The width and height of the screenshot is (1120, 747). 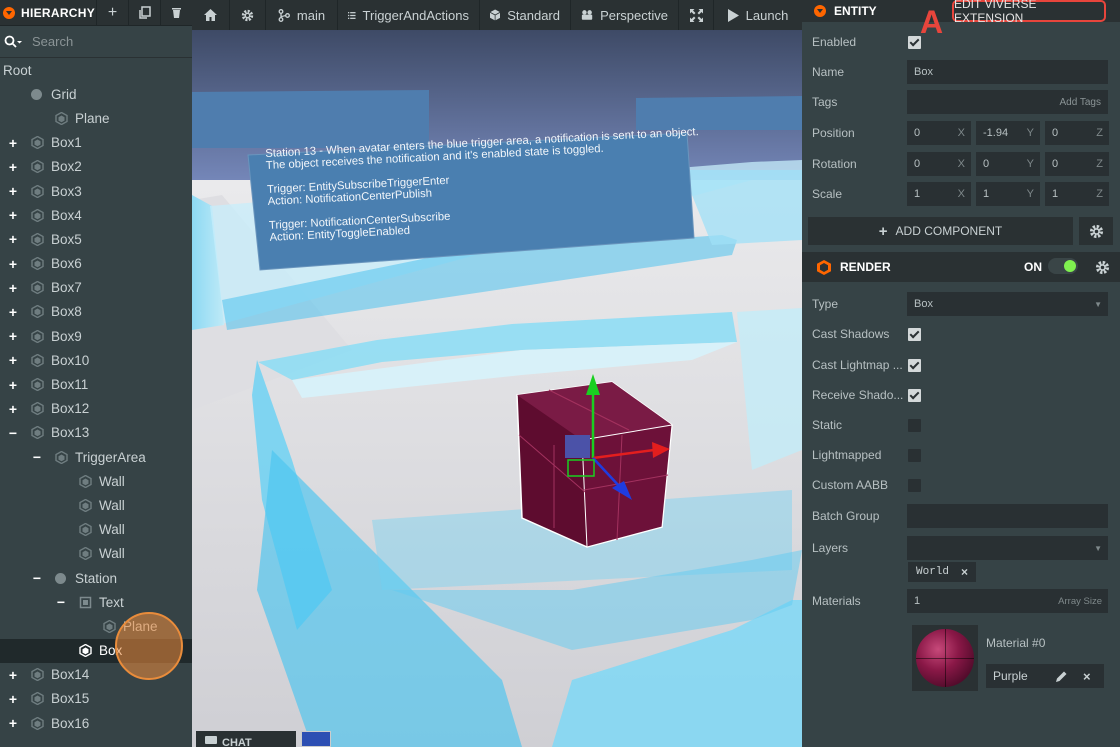 I want to click on material-preview, so click(x=945, y=658).